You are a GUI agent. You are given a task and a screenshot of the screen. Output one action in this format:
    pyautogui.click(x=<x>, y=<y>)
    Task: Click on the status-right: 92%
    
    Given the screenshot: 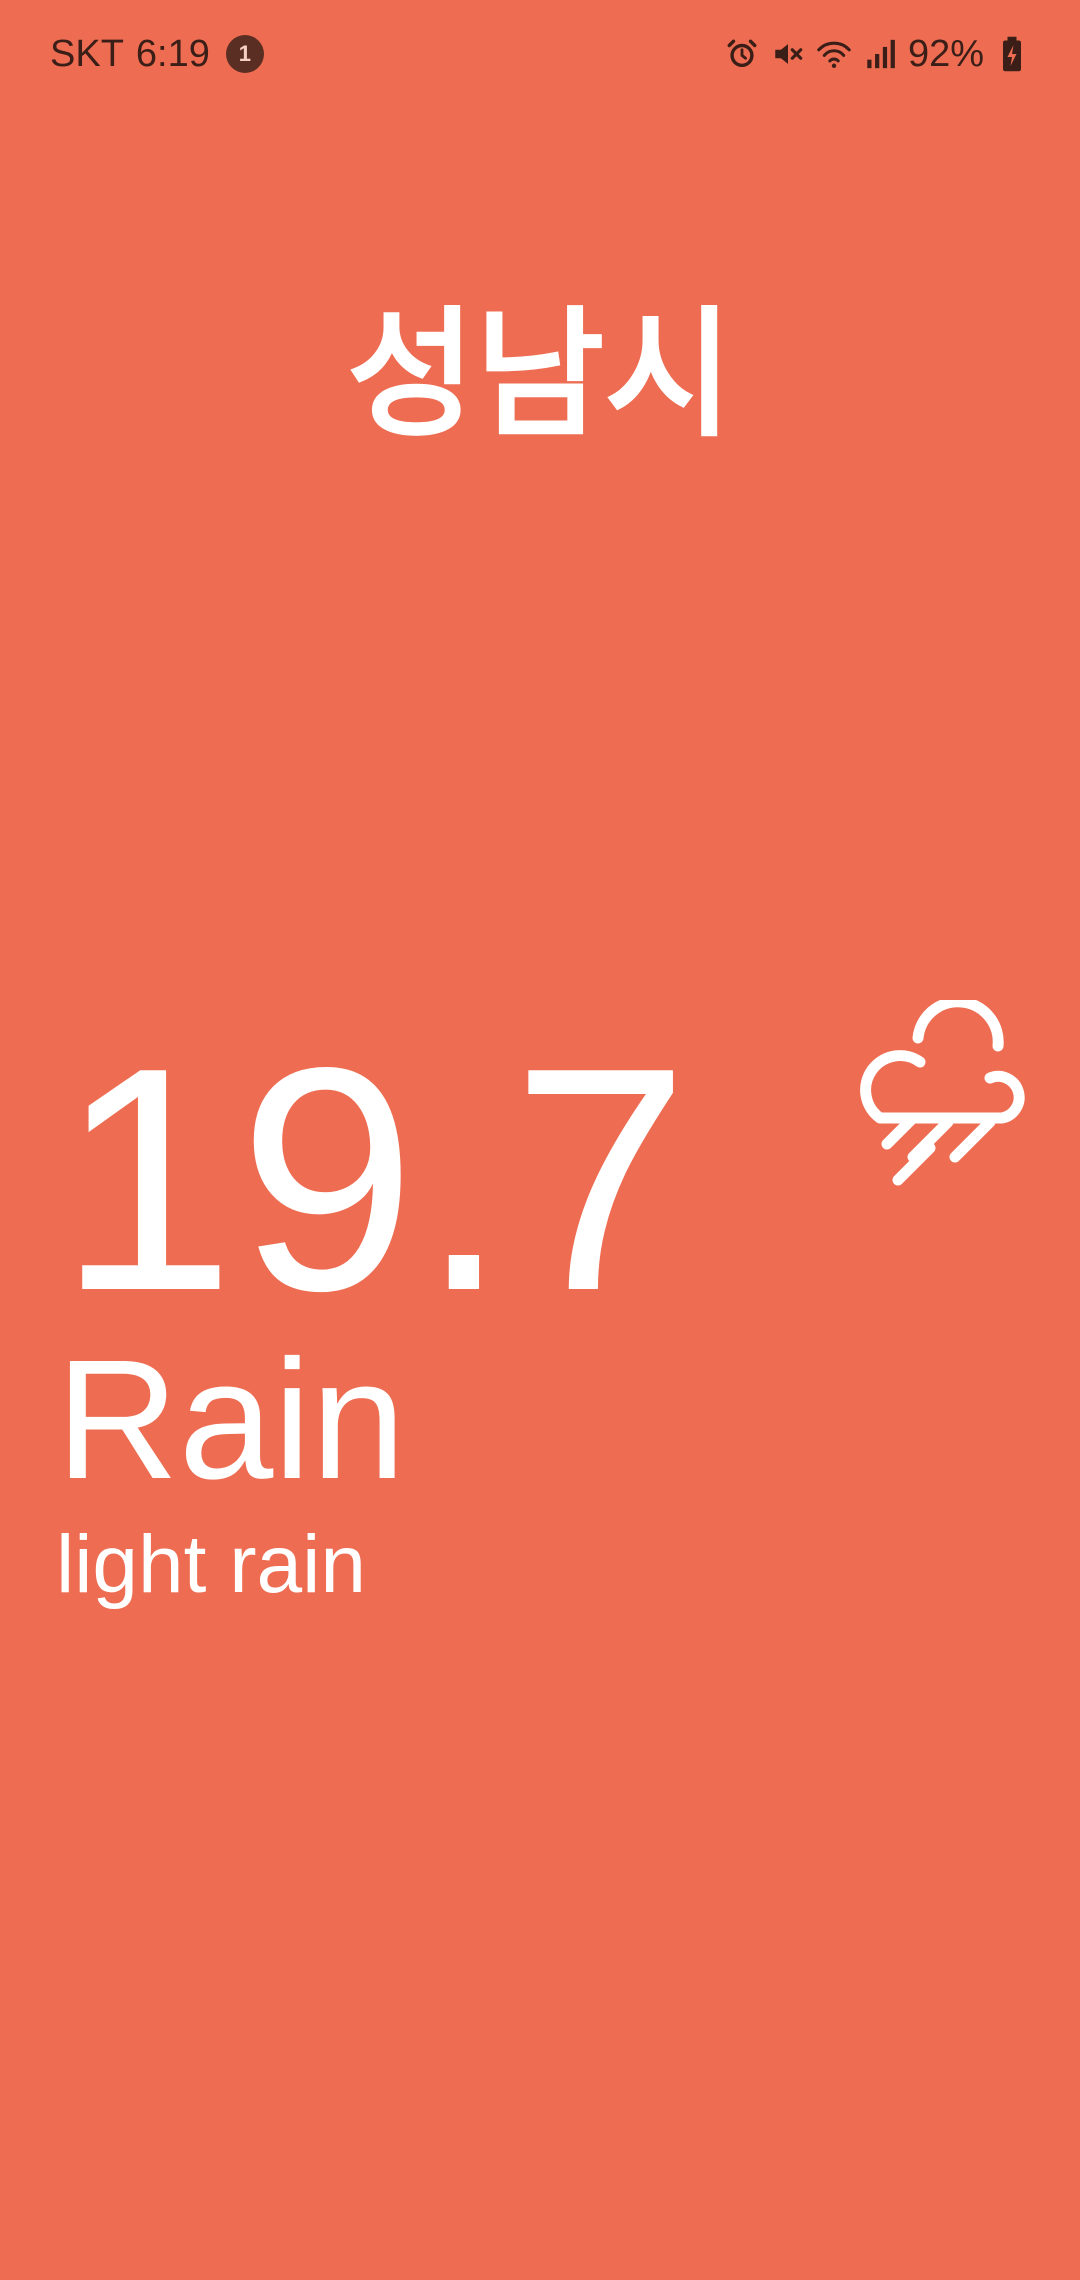 What is the action you would take?
    pyautogui.click(x=872, y=54)
    